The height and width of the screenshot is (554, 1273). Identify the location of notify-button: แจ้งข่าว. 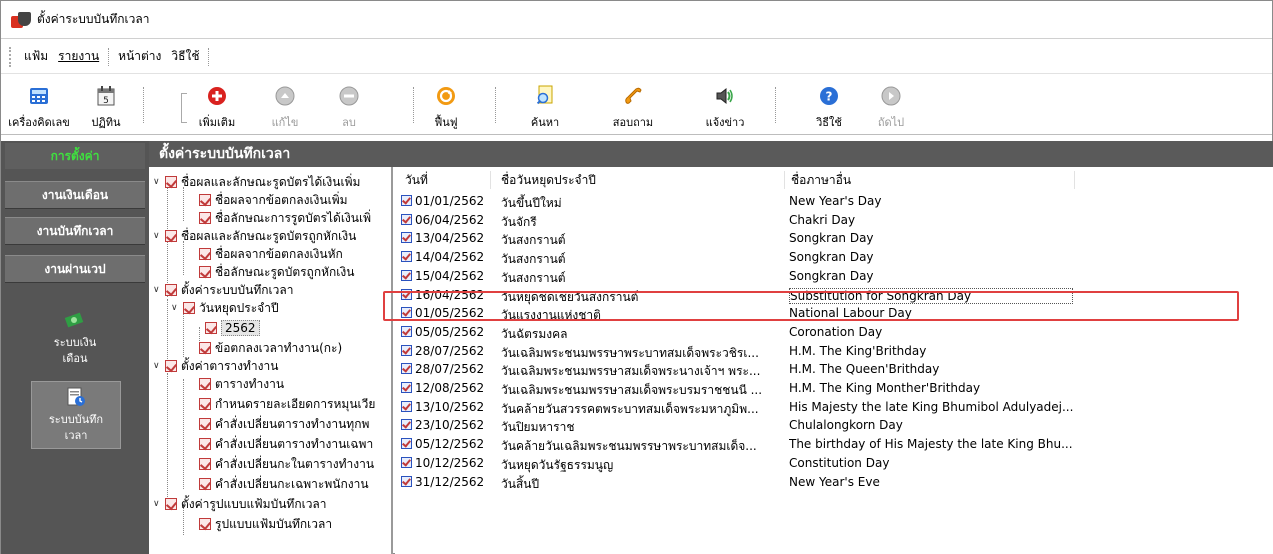
(725, 106).